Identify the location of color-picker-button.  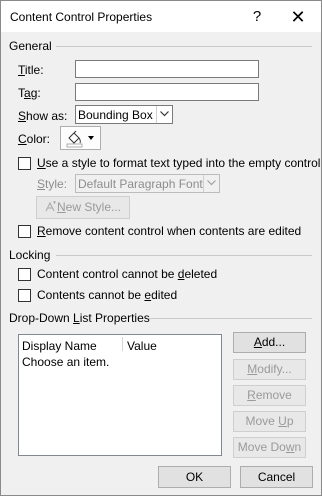
(80, 138).